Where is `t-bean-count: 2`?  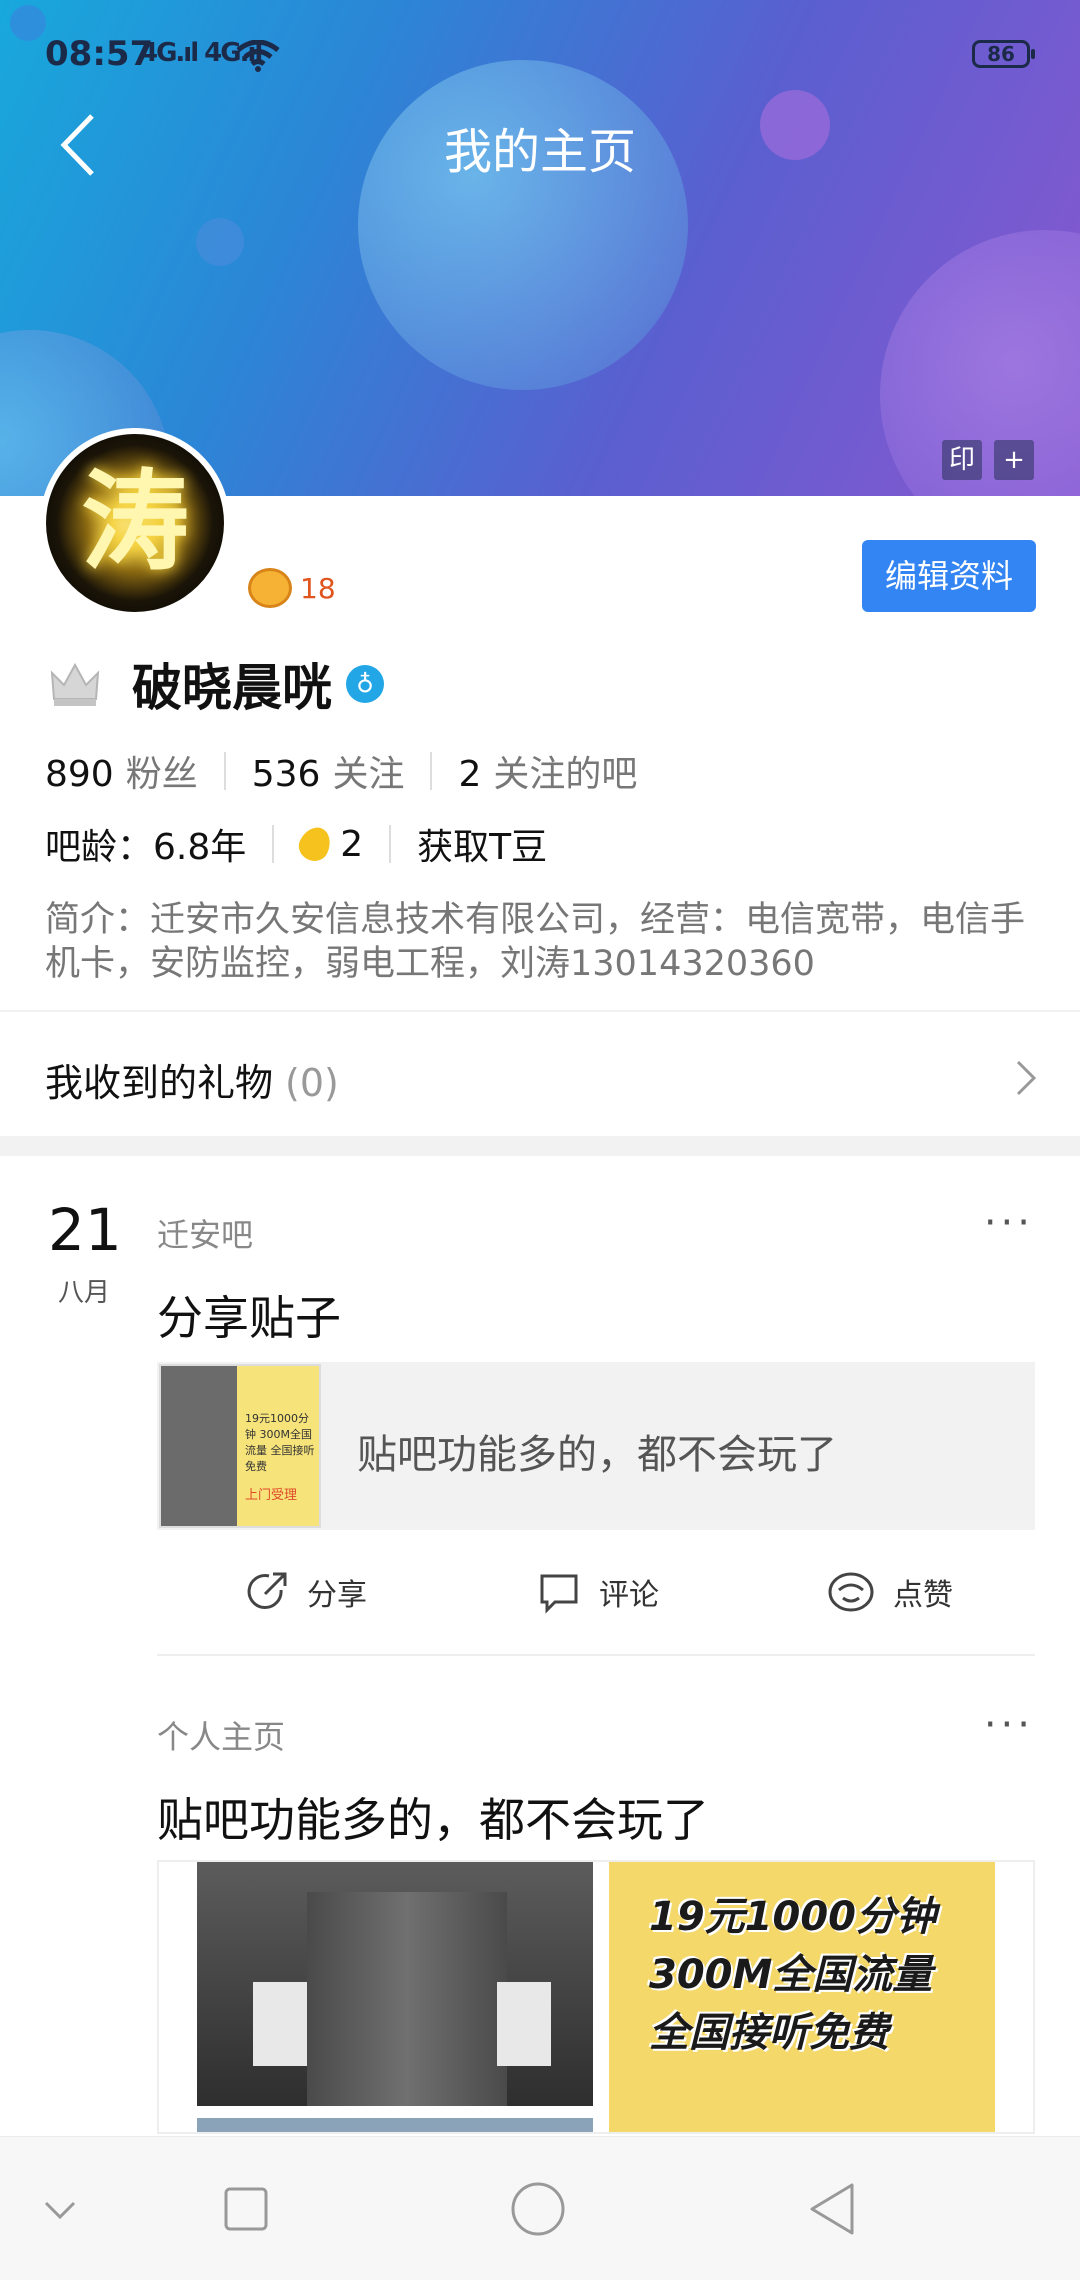
t-bean-count: 2 is located at coordinates (352, 844).